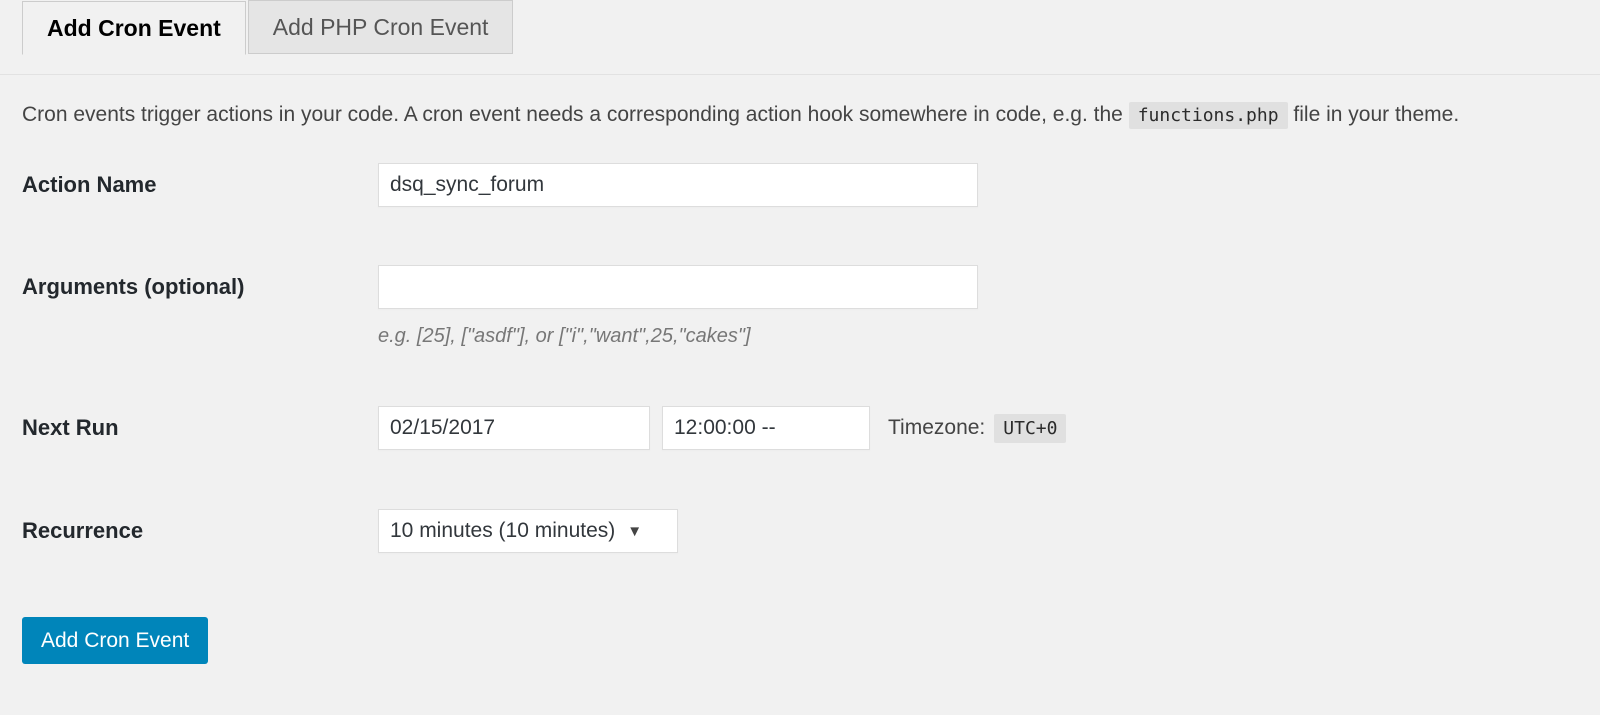  What do you see at coordinates (678, 287) in the screenshot?
I see `arguments-input` at bounding box center [678, 287].